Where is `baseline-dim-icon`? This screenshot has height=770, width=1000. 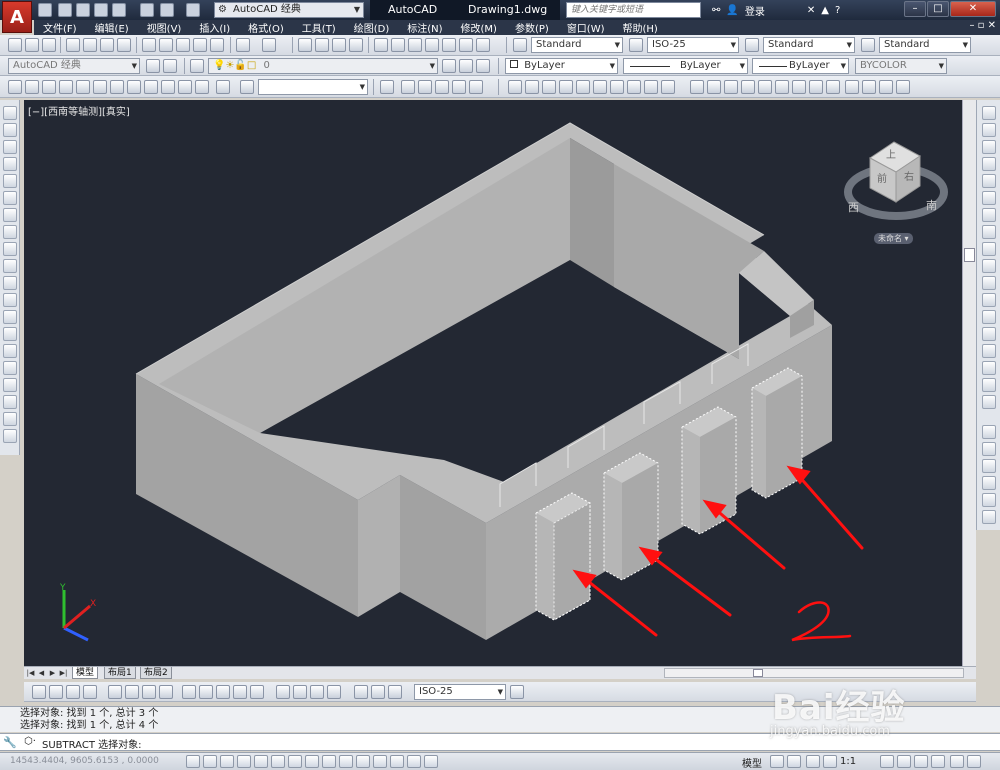 baseline-dim-icon is located at coordinates (206, 692).